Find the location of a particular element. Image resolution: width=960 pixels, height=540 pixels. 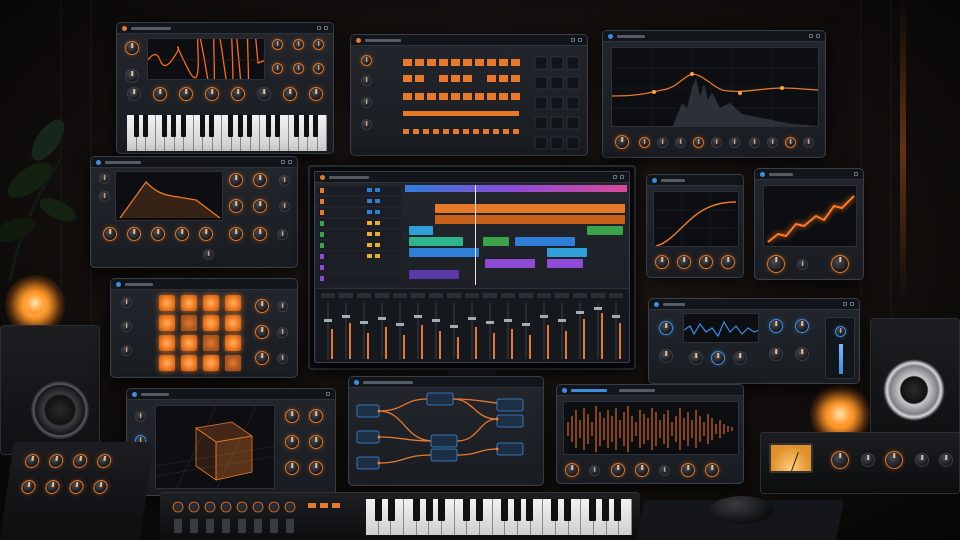

synth-plugin-window is located at coordinates (225, 88).